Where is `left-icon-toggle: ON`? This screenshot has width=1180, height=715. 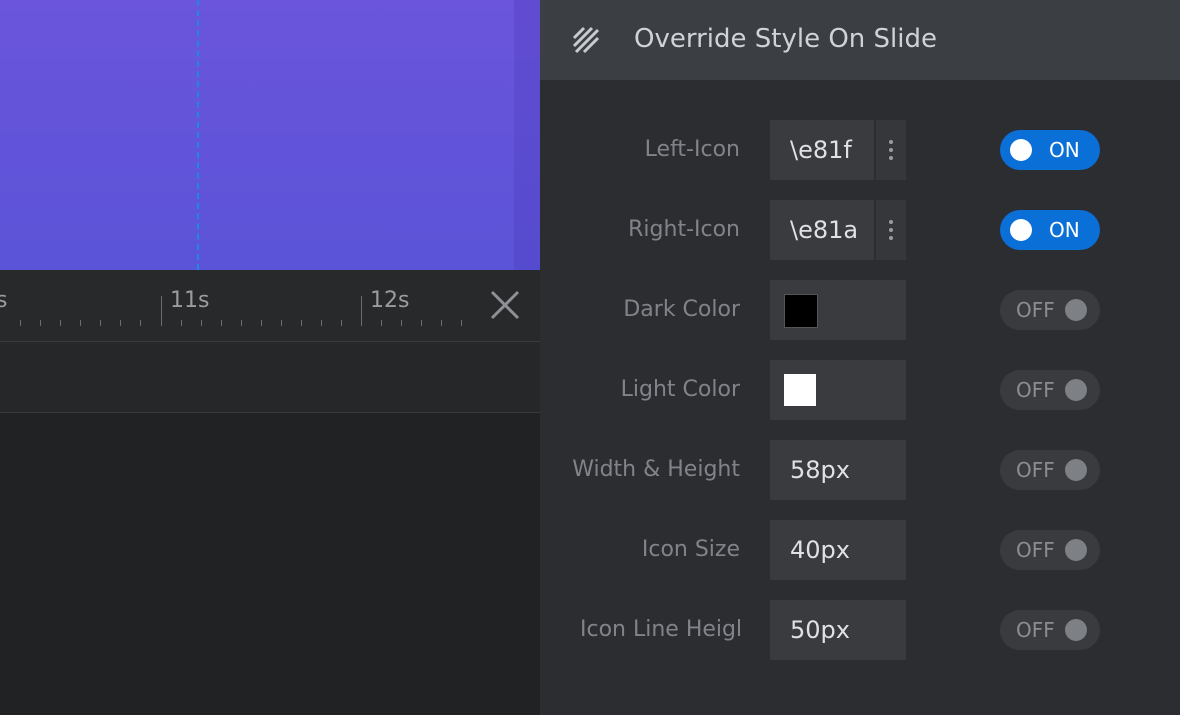
left-icon-toggle: ON is located at coordinates (1050, 150).